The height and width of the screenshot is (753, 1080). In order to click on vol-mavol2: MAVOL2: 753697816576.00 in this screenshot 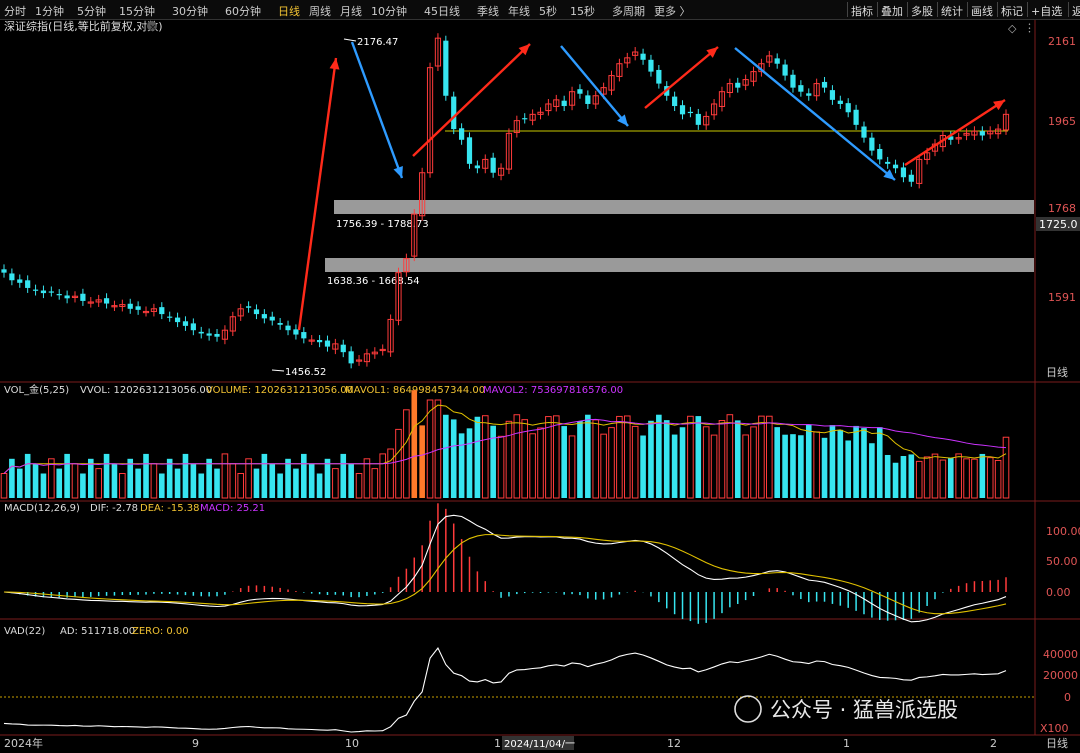, I will do `click(553, 390)`.